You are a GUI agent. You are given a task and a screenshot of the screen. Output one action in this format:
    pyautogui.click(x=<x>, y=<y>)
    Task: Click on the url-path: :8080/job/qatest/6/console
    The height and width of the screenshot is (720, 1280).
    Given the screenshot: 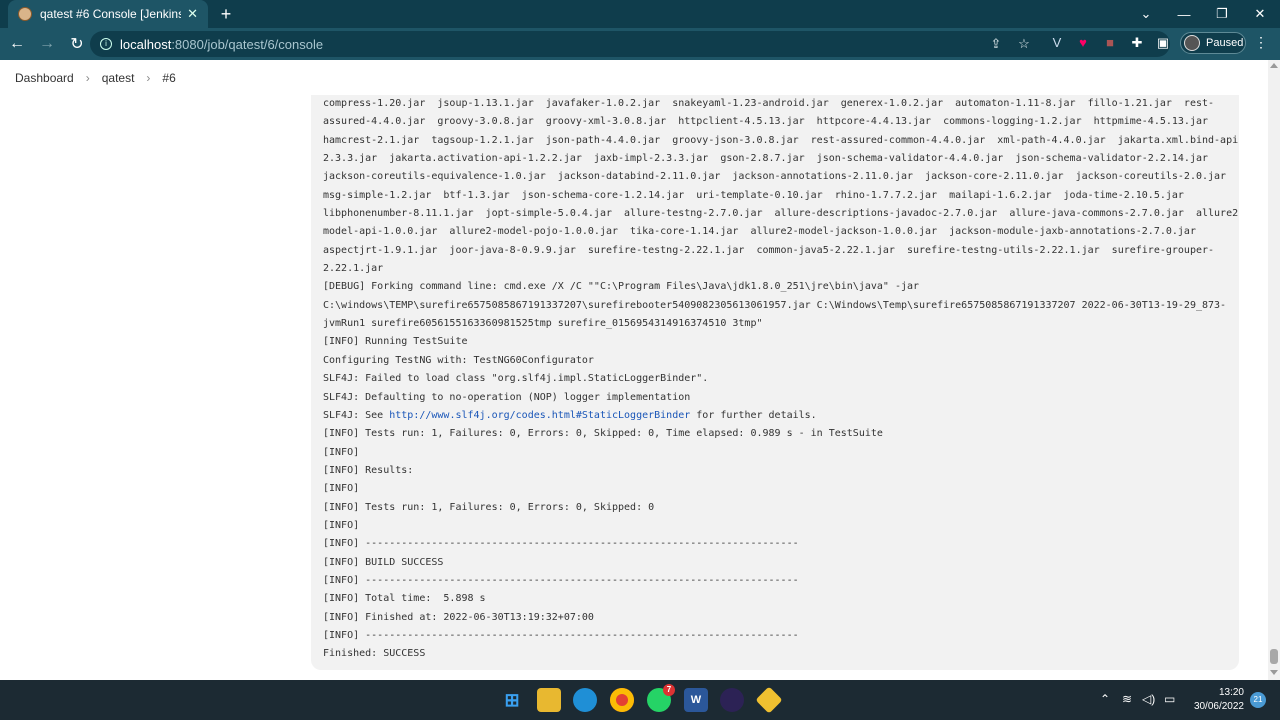 What is the action you would take?
    pyautogui.click(x=247, y=44)
    